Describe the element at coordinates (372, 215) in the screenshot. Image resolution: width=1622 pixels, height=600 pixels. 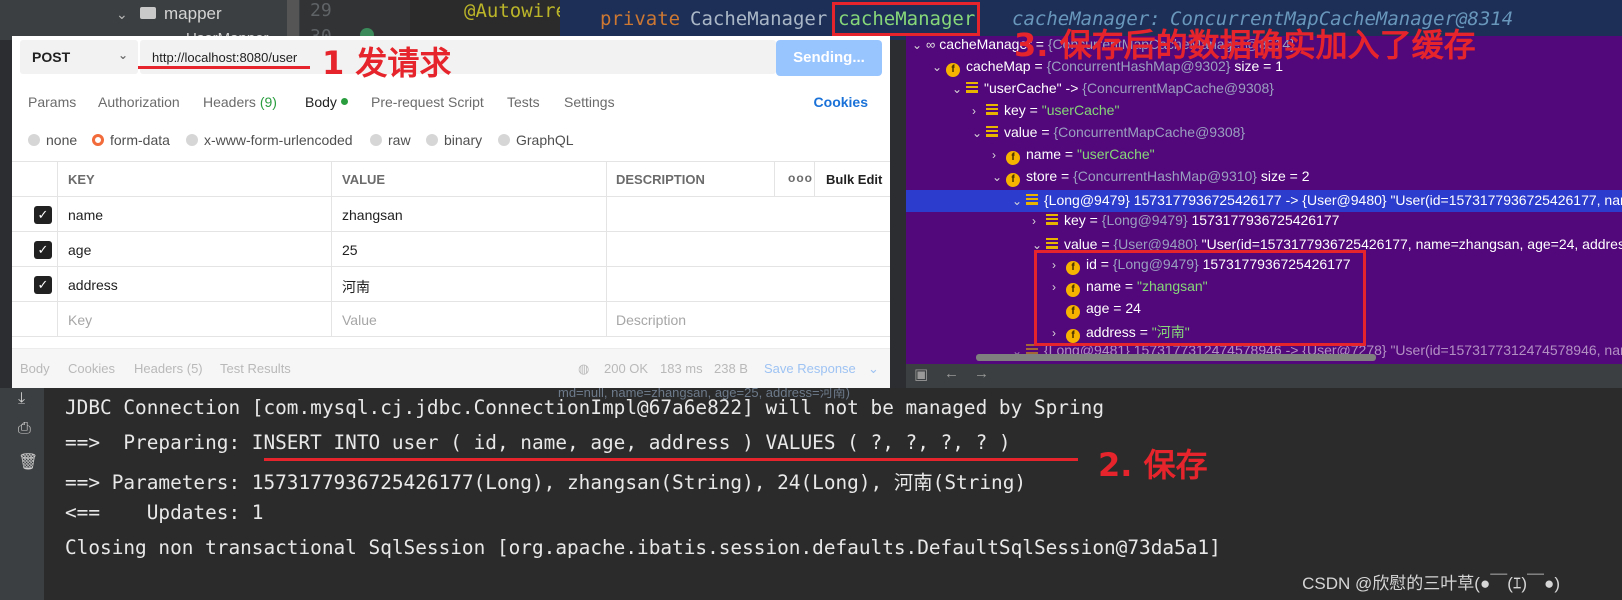
I see `row-value: zhangsan` at that location.